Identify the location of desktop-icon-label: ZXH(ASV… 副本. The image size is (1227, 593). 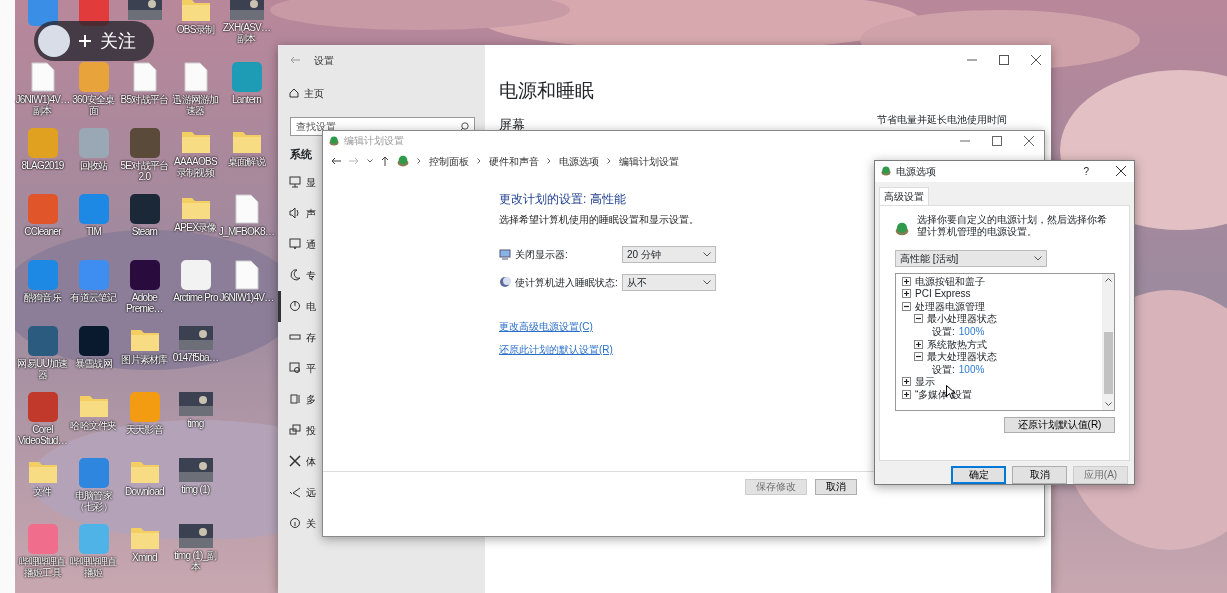
(246, 33).